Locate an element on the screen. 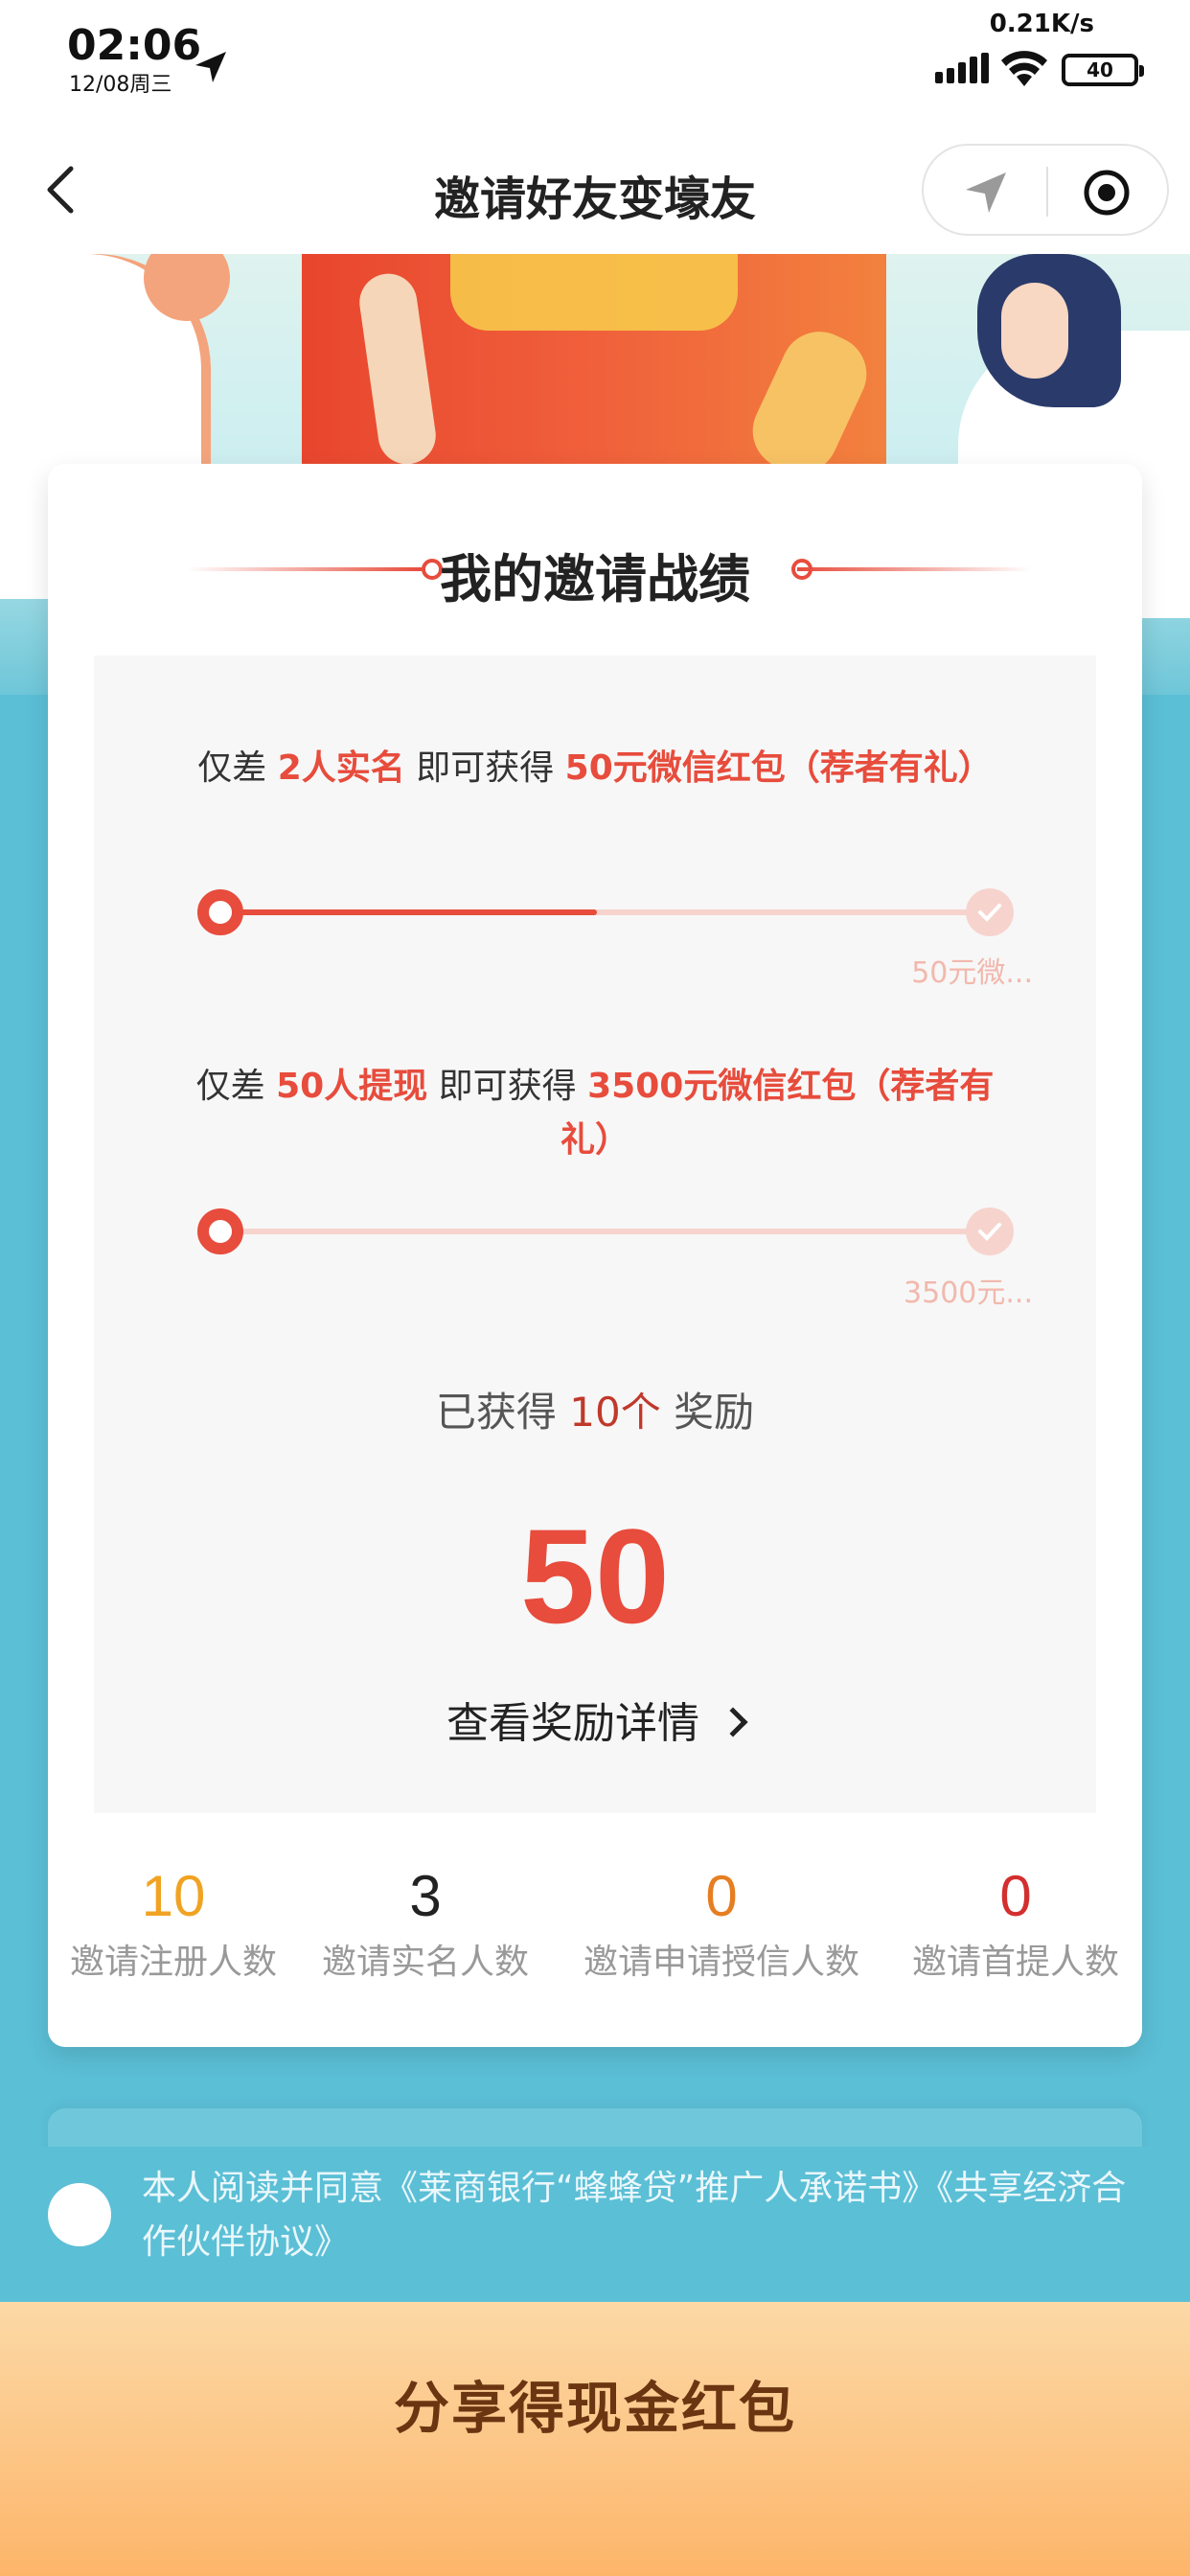  goal-1-check-icon is located at coordinates (990, 912).